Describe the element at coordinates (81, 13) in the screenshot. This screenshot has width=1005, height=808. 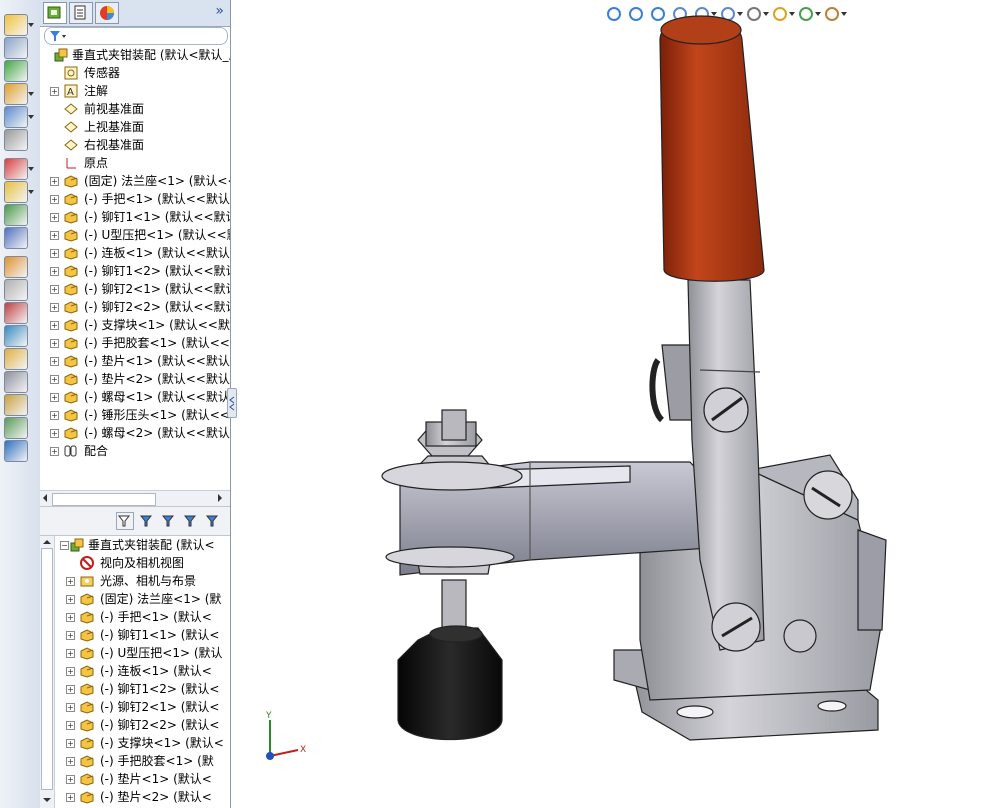
I see `tab-property-manager` at that location.